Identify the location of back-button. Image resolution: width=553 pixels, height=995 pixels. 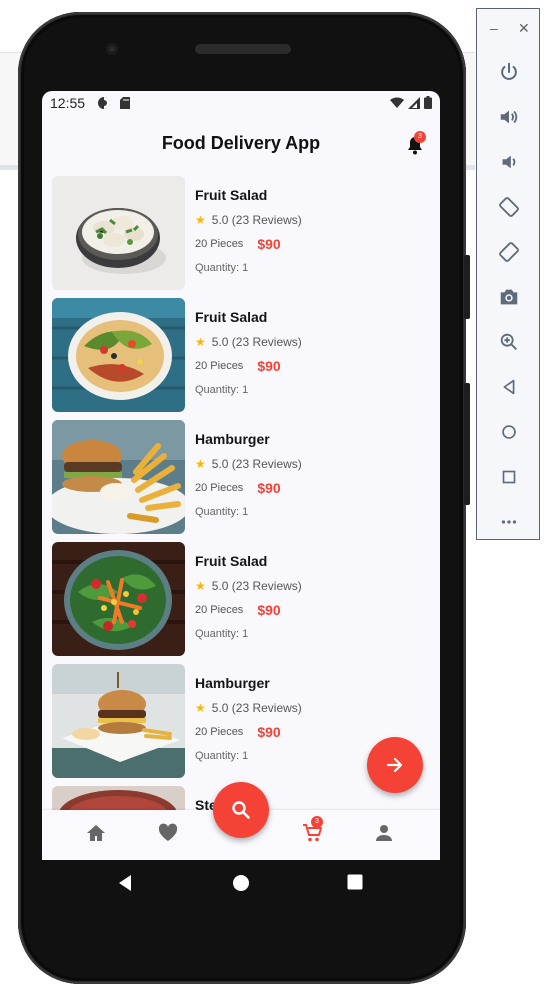
(509, 386).